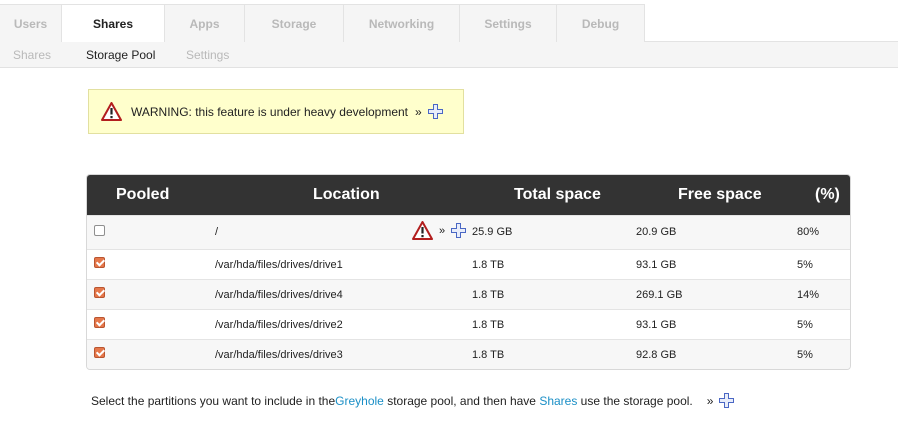 The height and width of the screenshot is (435, 898). Describe the element at coordinates (205, 23) in the screenshot. I see `tab-apps: Apps` at that location.